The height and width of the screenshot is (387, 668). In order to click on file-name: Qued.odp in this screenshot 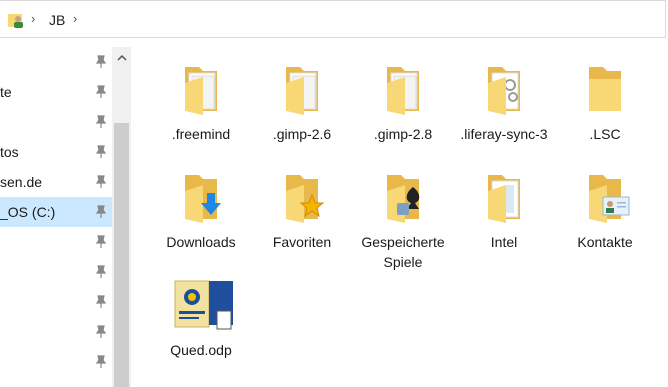, I will do `click(201, 350)`.